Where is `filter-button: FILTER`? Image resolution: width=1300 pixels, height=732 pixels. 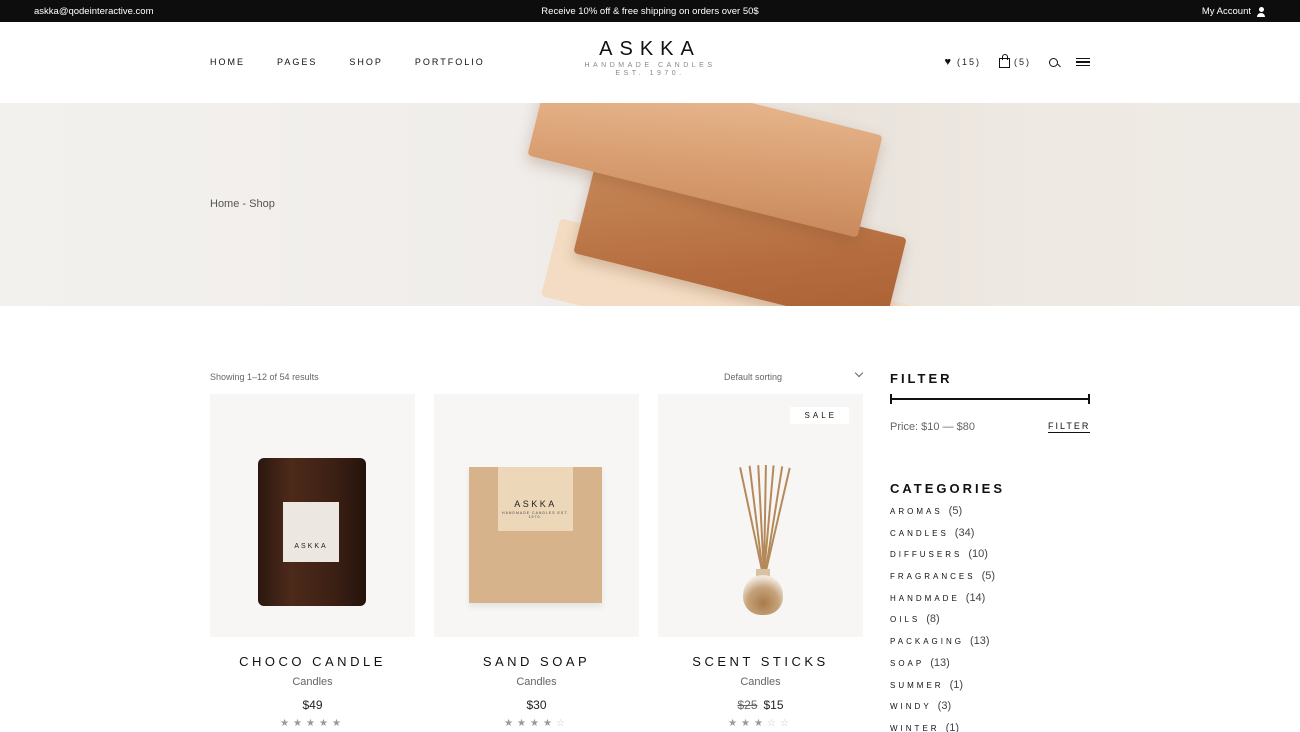 filter-button: FILTER is located at coordinates (1069, 427).